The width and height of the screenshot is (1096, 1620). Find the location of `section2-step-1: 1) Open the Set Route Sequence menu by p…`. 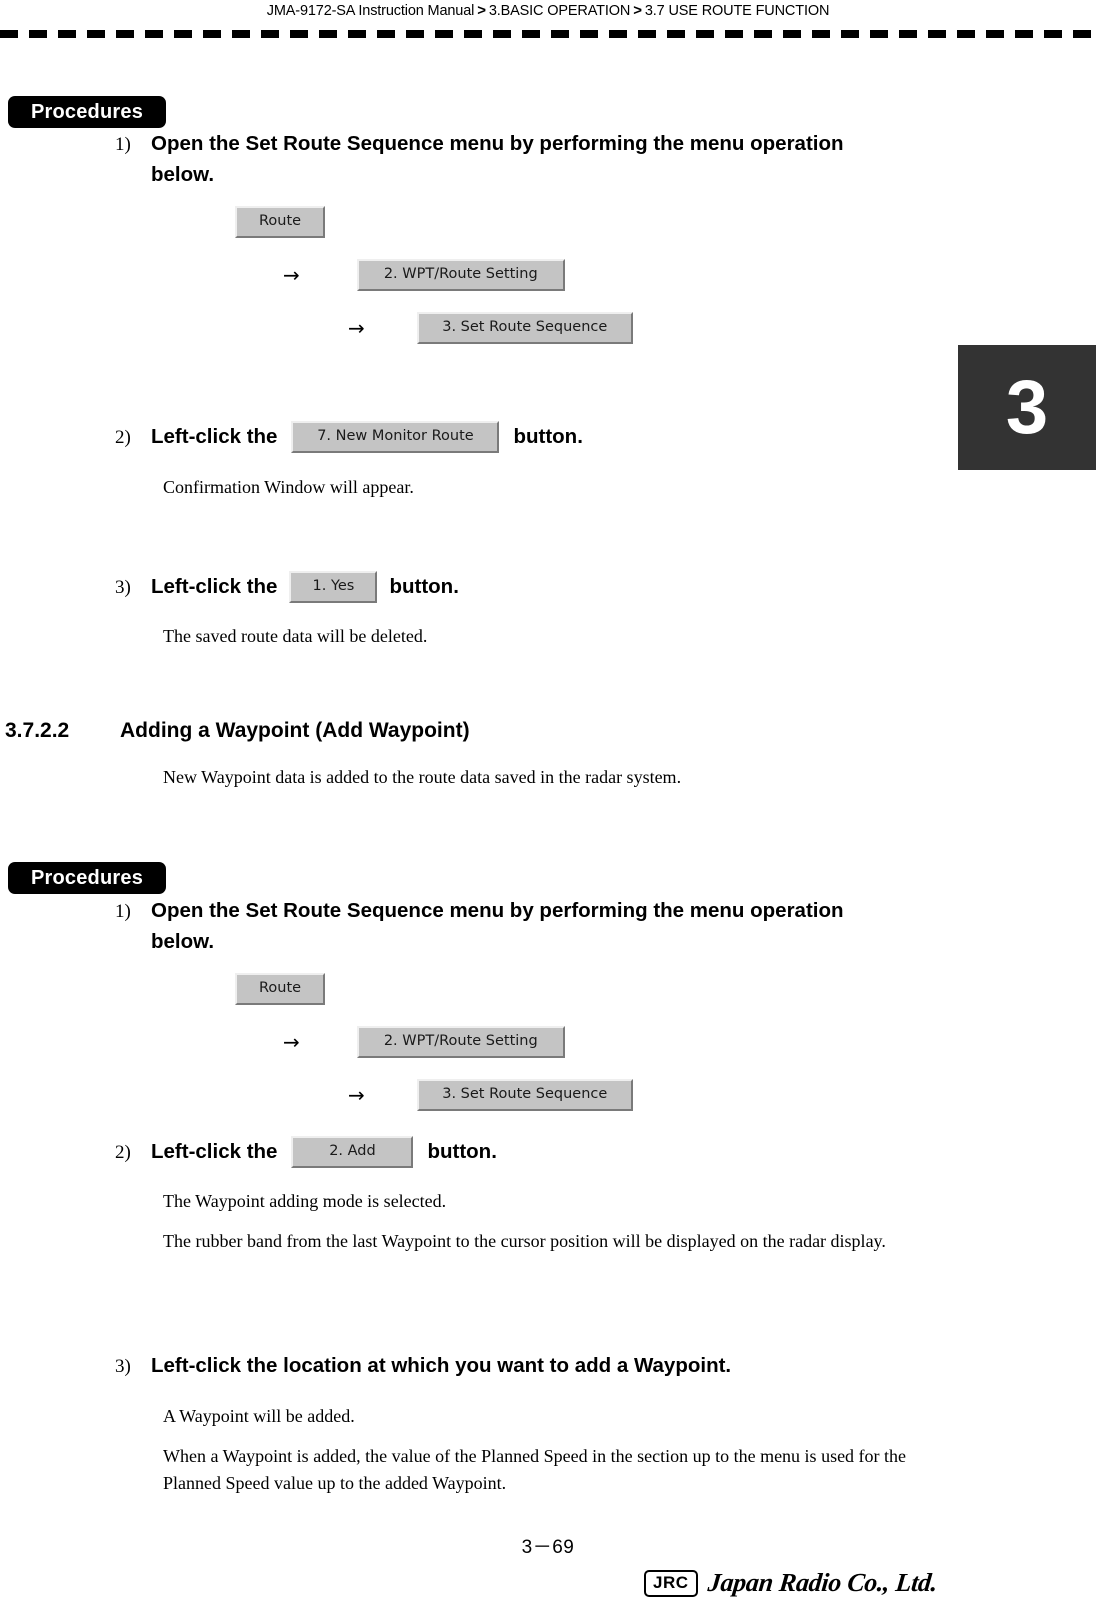

section2-step-1: 1) Open the Set Route Sequence menu by p… is located at coordinates (510, 926).